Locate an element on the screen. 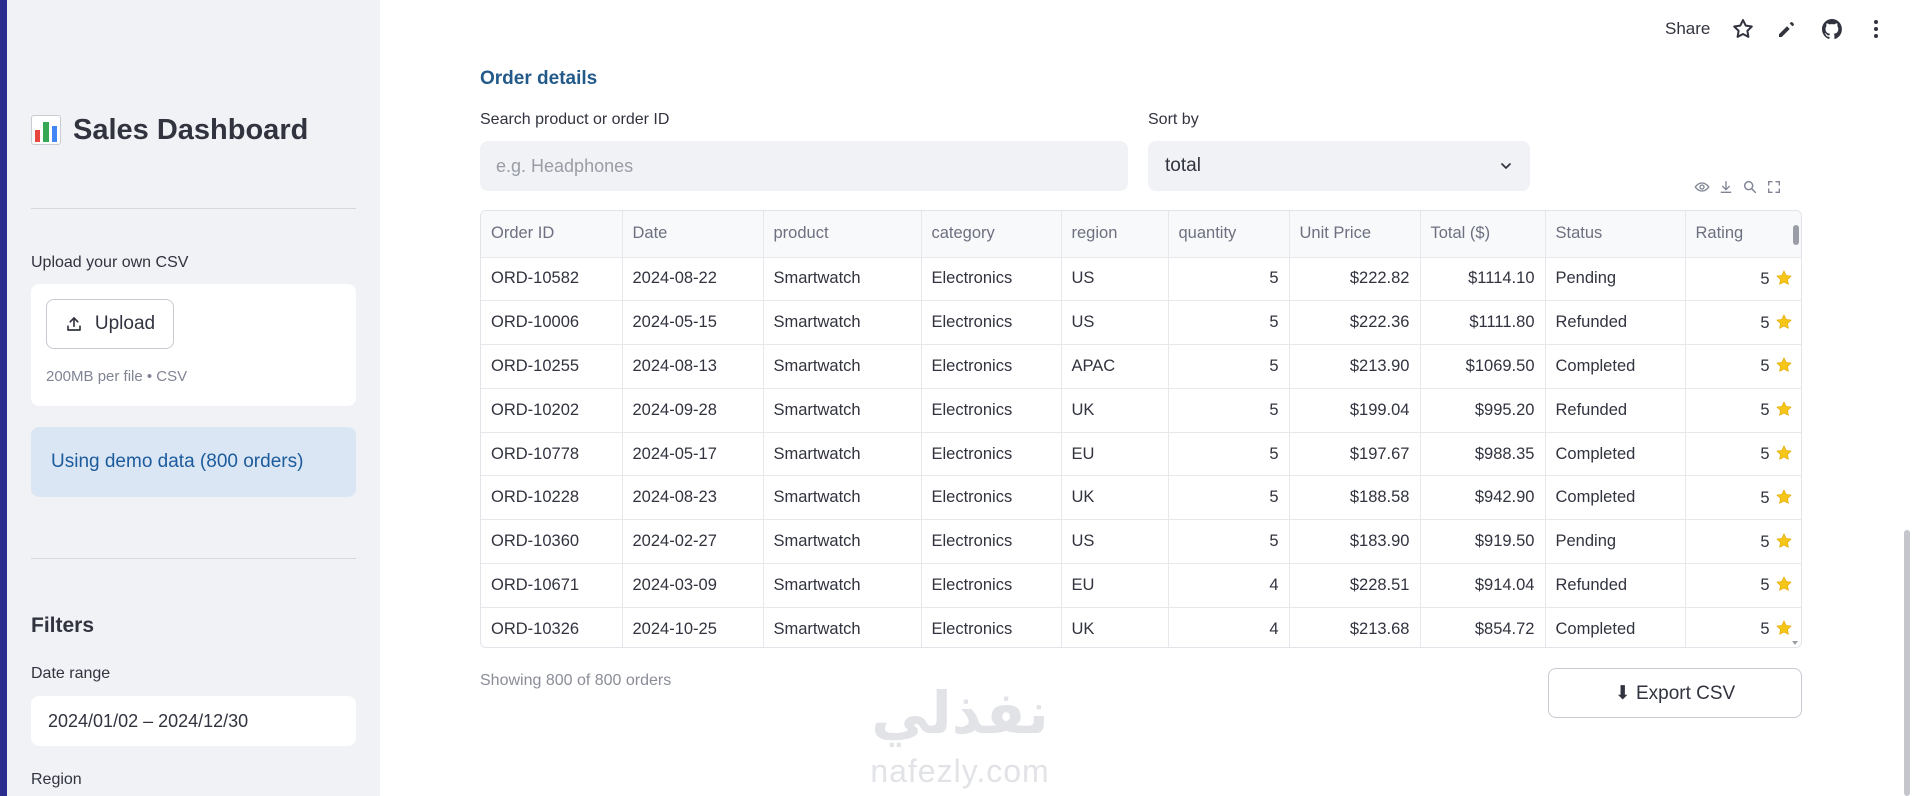  search-icon is located at coordinates (1750, 187).